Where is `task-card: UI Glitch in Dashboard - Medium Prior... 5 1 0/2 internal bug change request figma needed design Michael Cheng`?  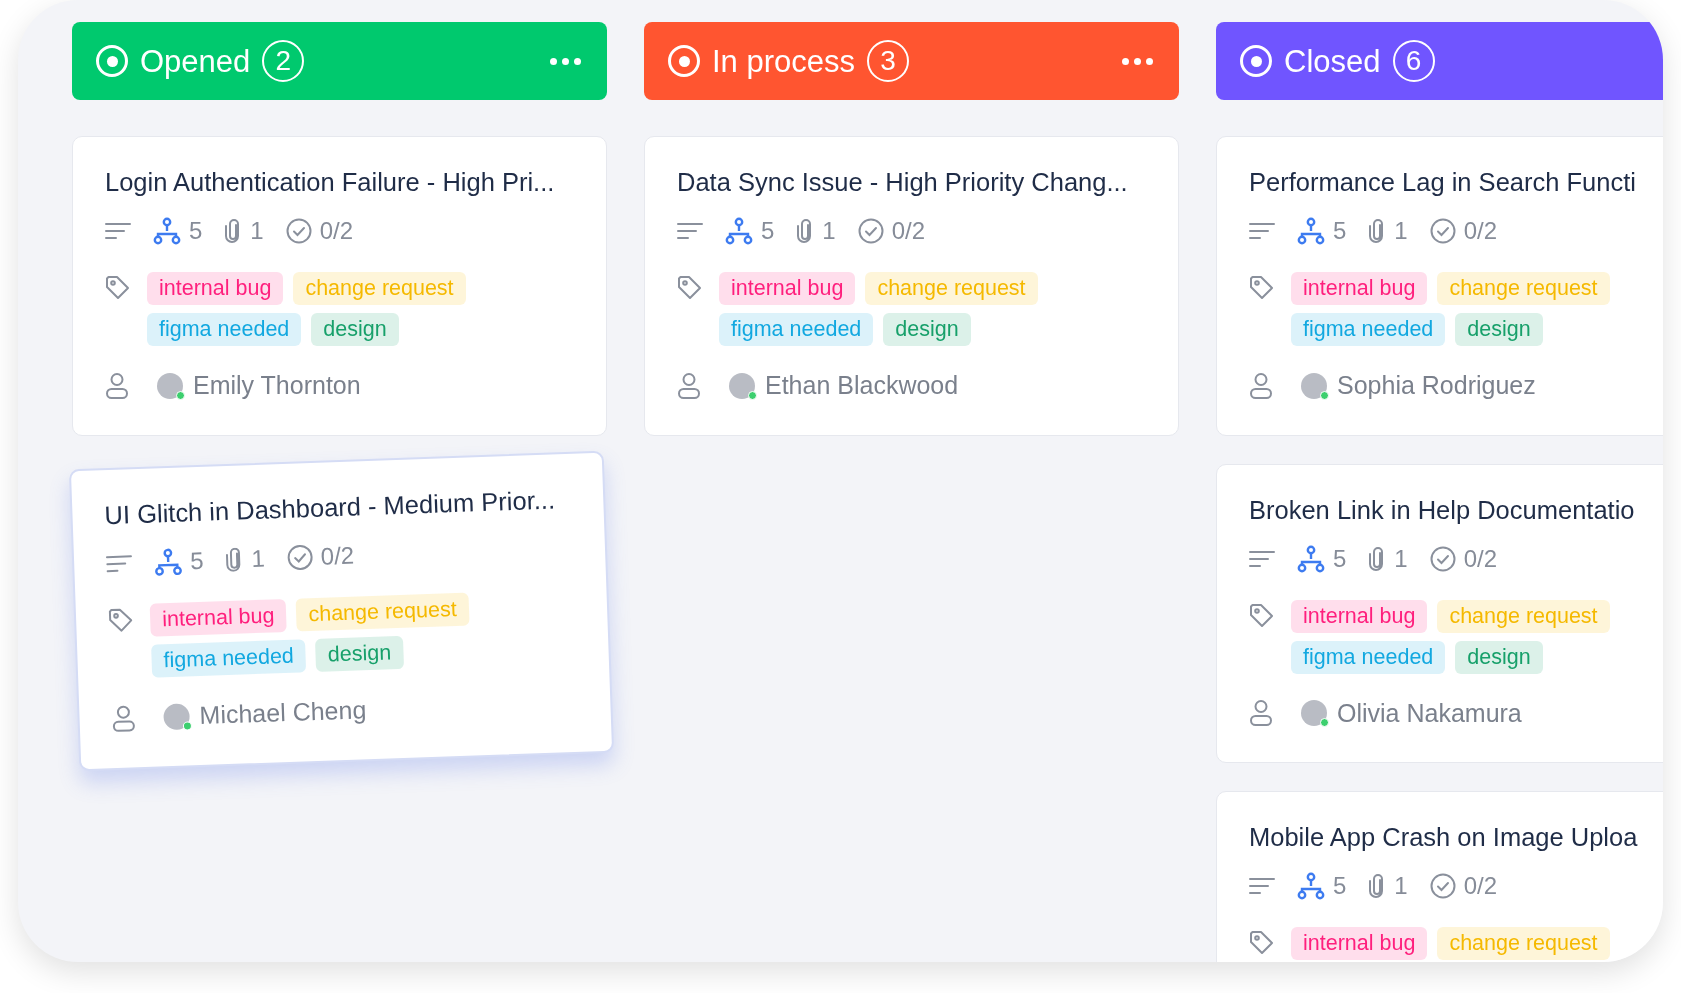 task-card: UI Glitch in Dashboard - Medium Prior... 5 1 0/2 internal bug change request figma needed design Michael Cheng is located at coordinates (341, 610).